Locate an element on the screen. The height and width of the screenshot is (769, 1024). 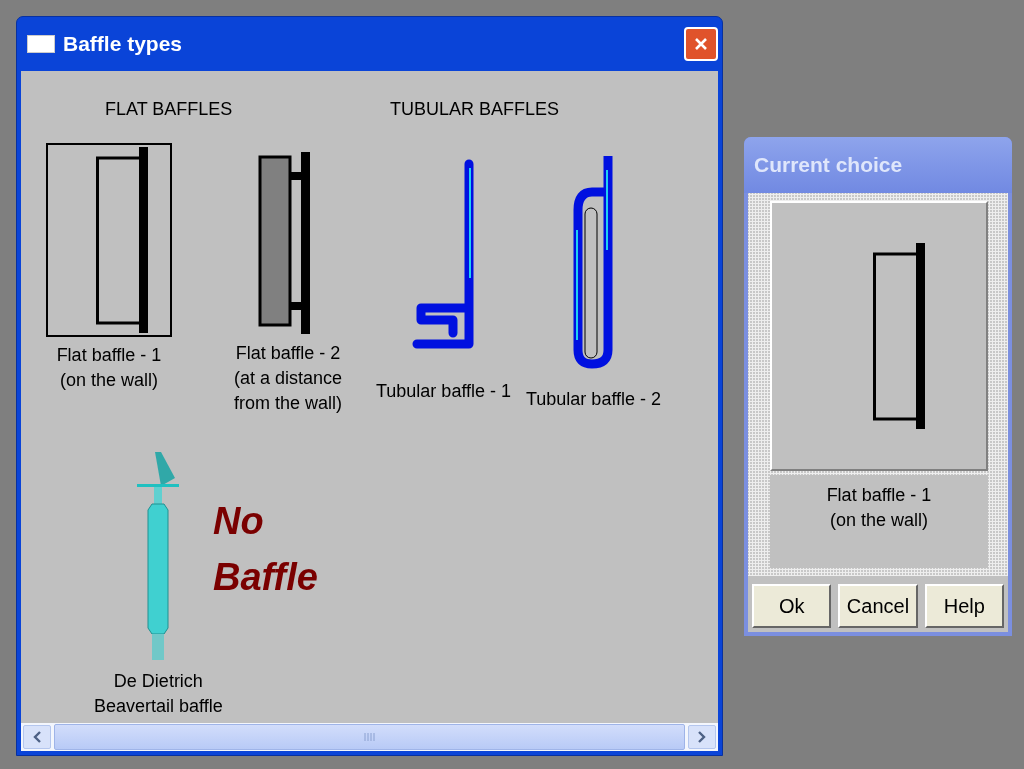
scroll-thumb is located at coordinates (369, 737).